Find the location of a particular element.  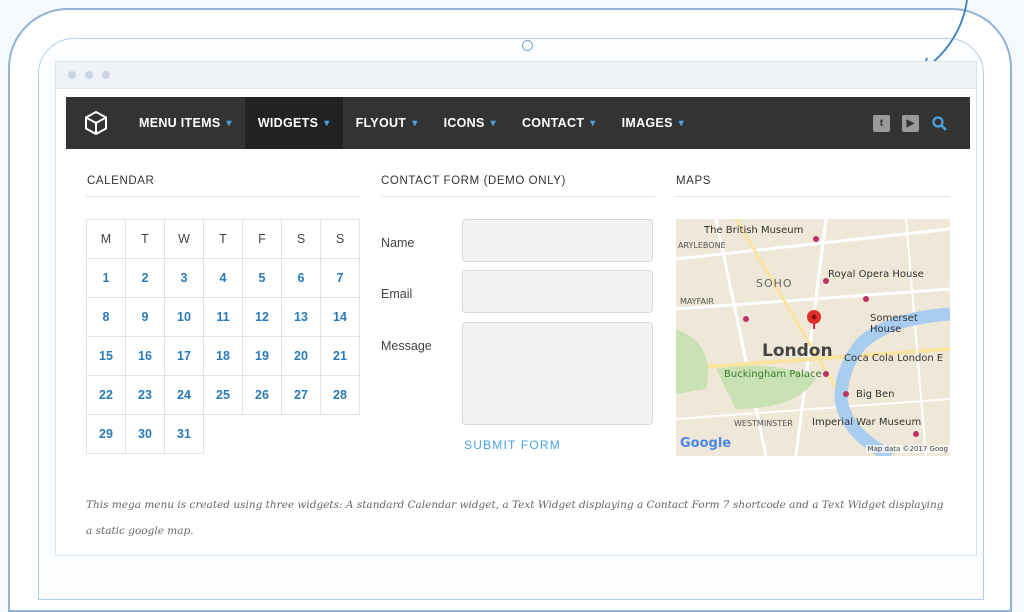

calendar-day: 12 is located at coordinates (262, 317).